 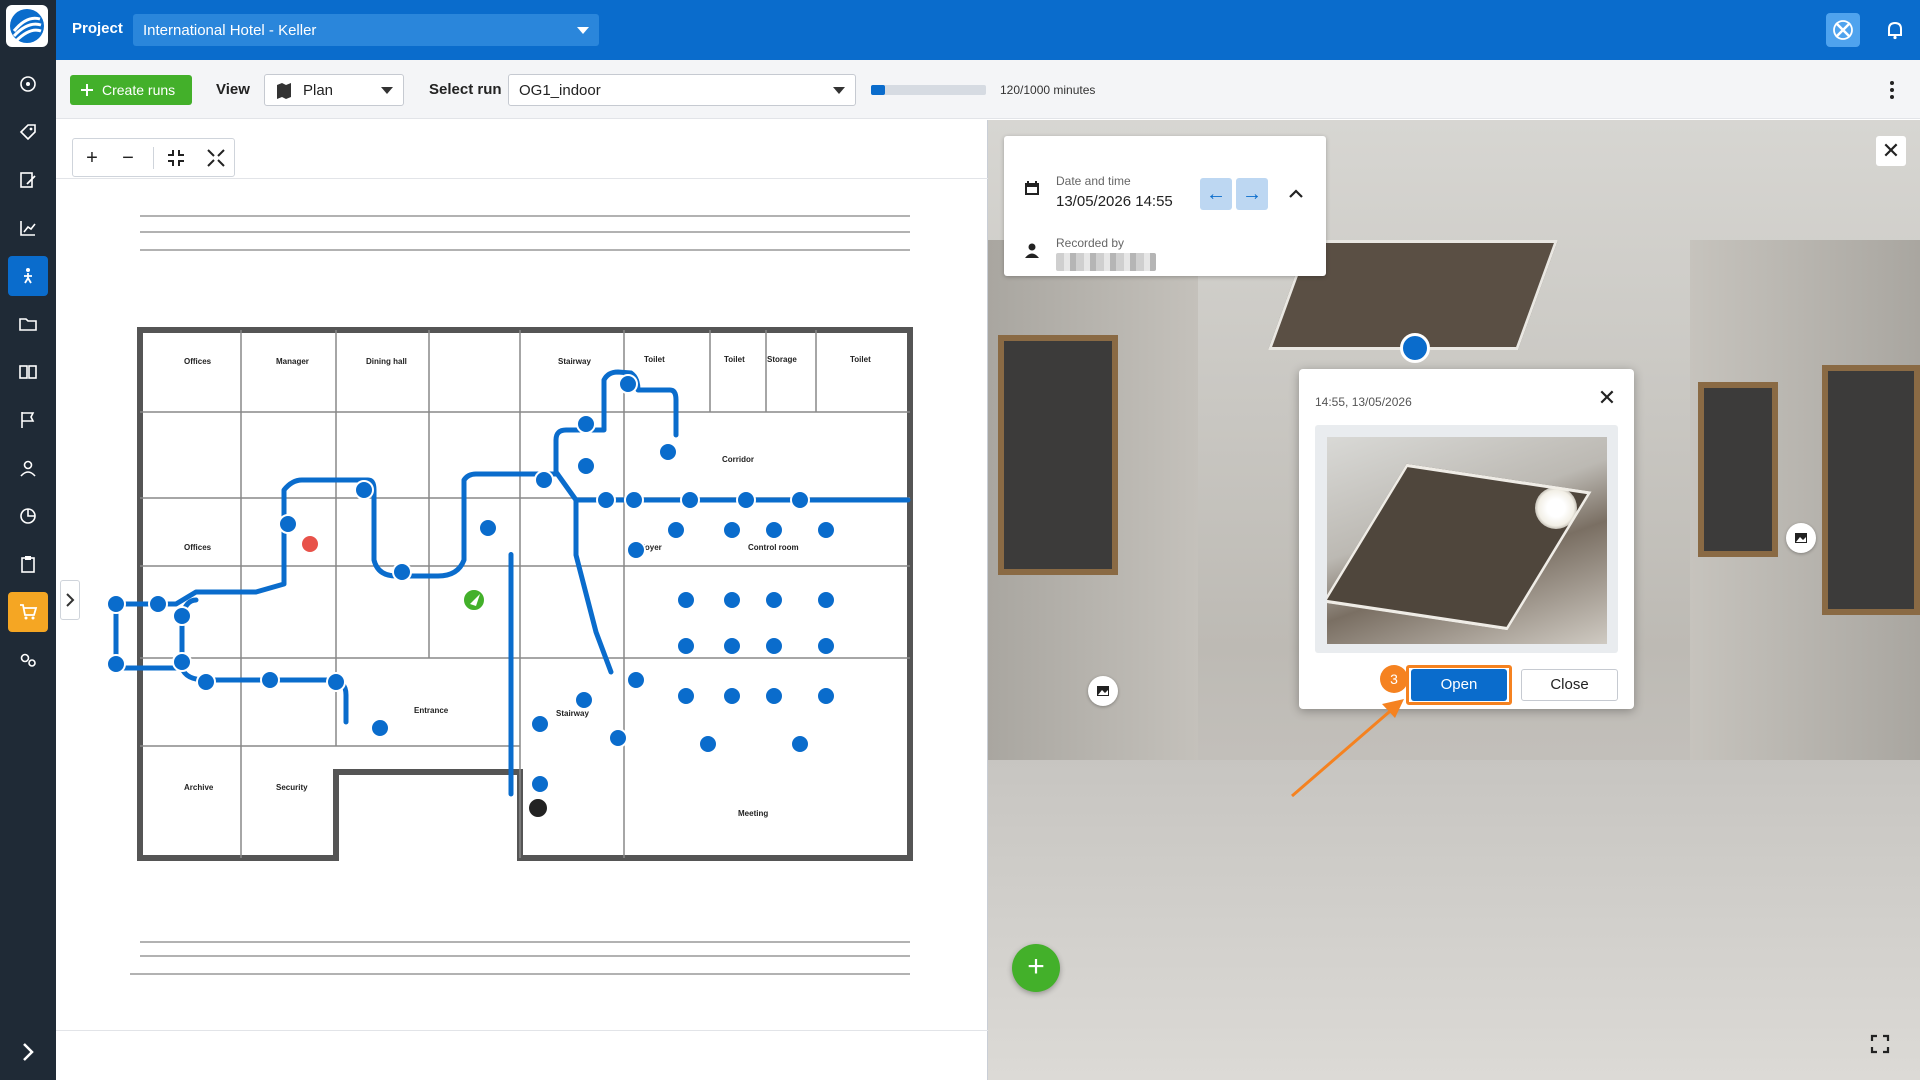 I want to click on photo-timestamp: 14:55, 13/05/2026, so click(x=1363, y=402).